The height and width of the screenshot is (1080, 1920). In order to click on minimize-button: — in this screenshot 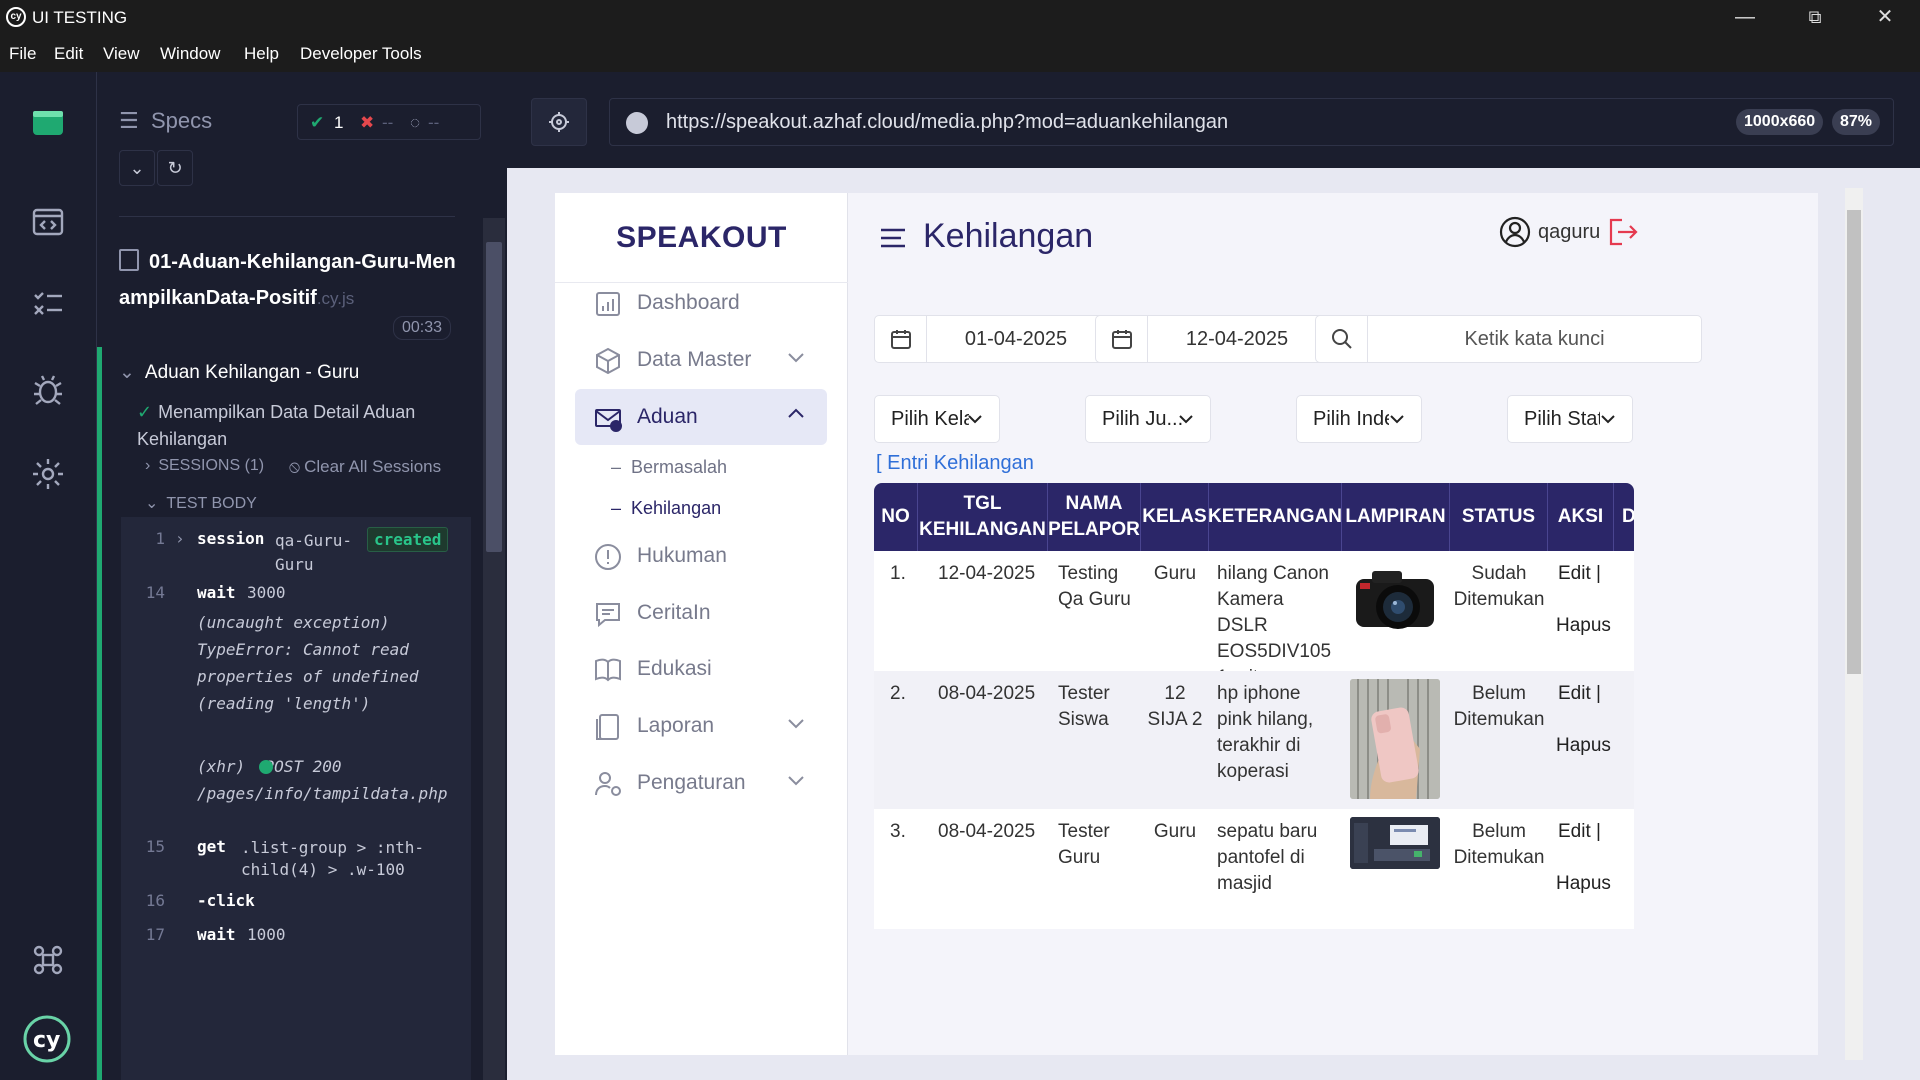, I will do `click(1745, 17)`.